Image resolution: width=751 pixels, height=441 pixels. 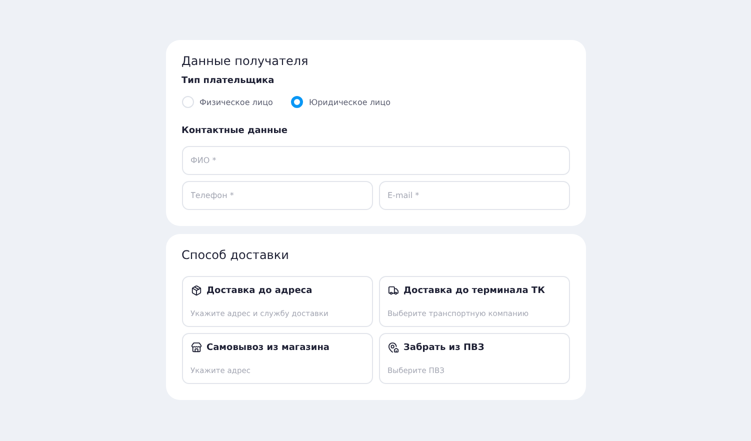 I want to click on box-icon, so click(x=196, y=290).